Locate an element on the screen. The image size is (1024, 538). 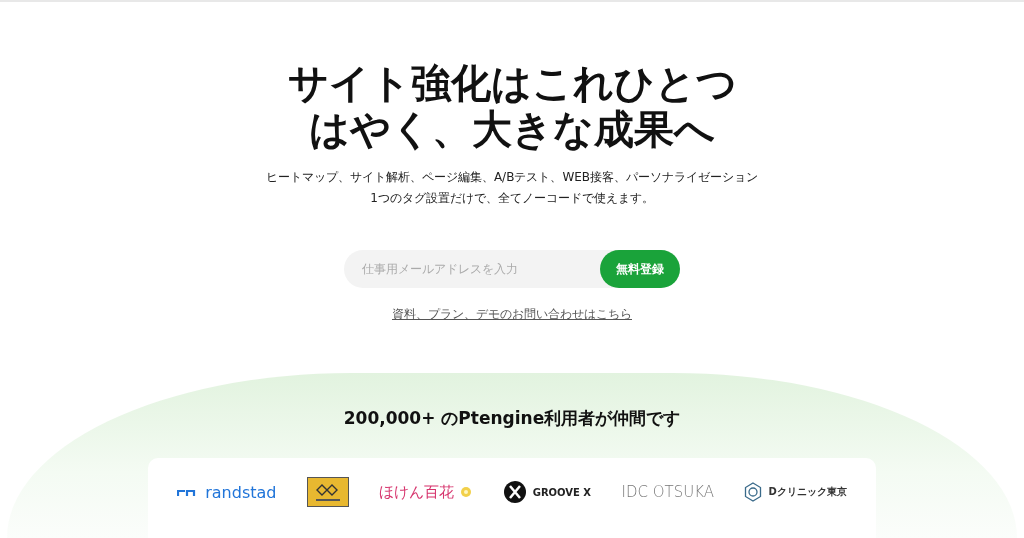
logo-text: GROOVE X is located at coordinates (562, 492).